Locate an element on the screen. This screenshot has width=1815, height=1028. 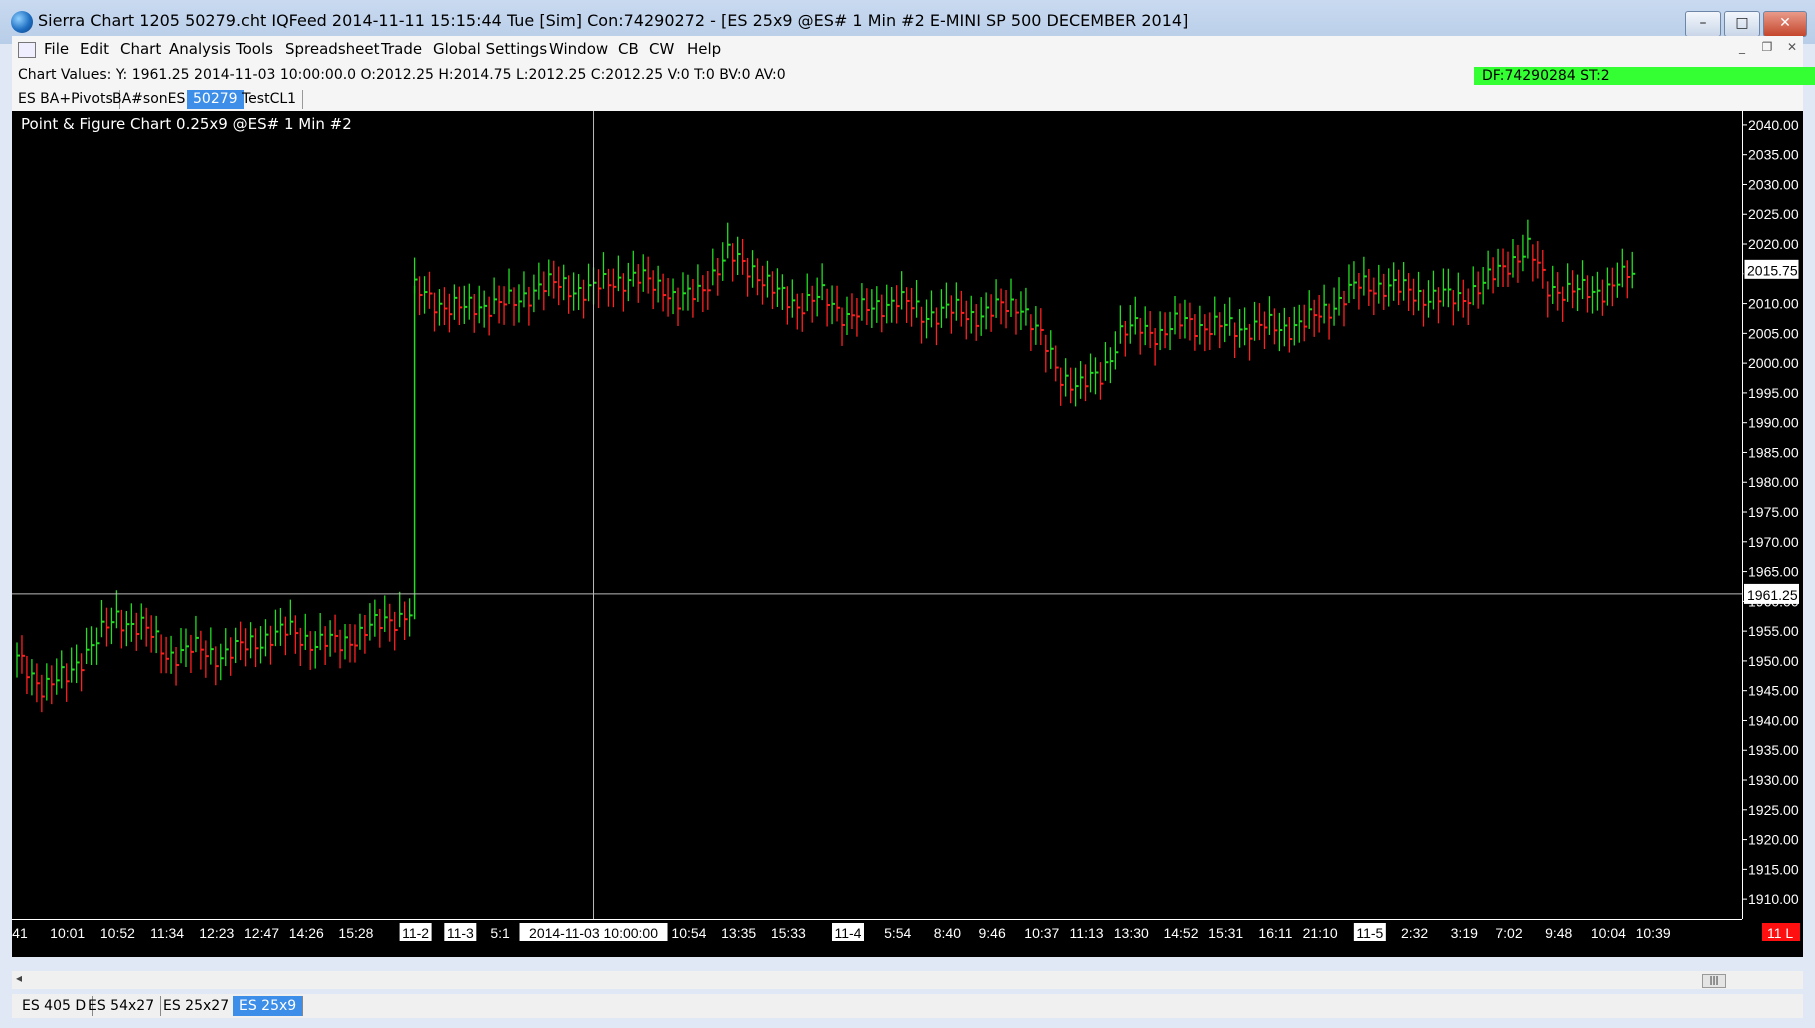
y-tick-label: 1910.00 is located at coordinates (1773, 899).